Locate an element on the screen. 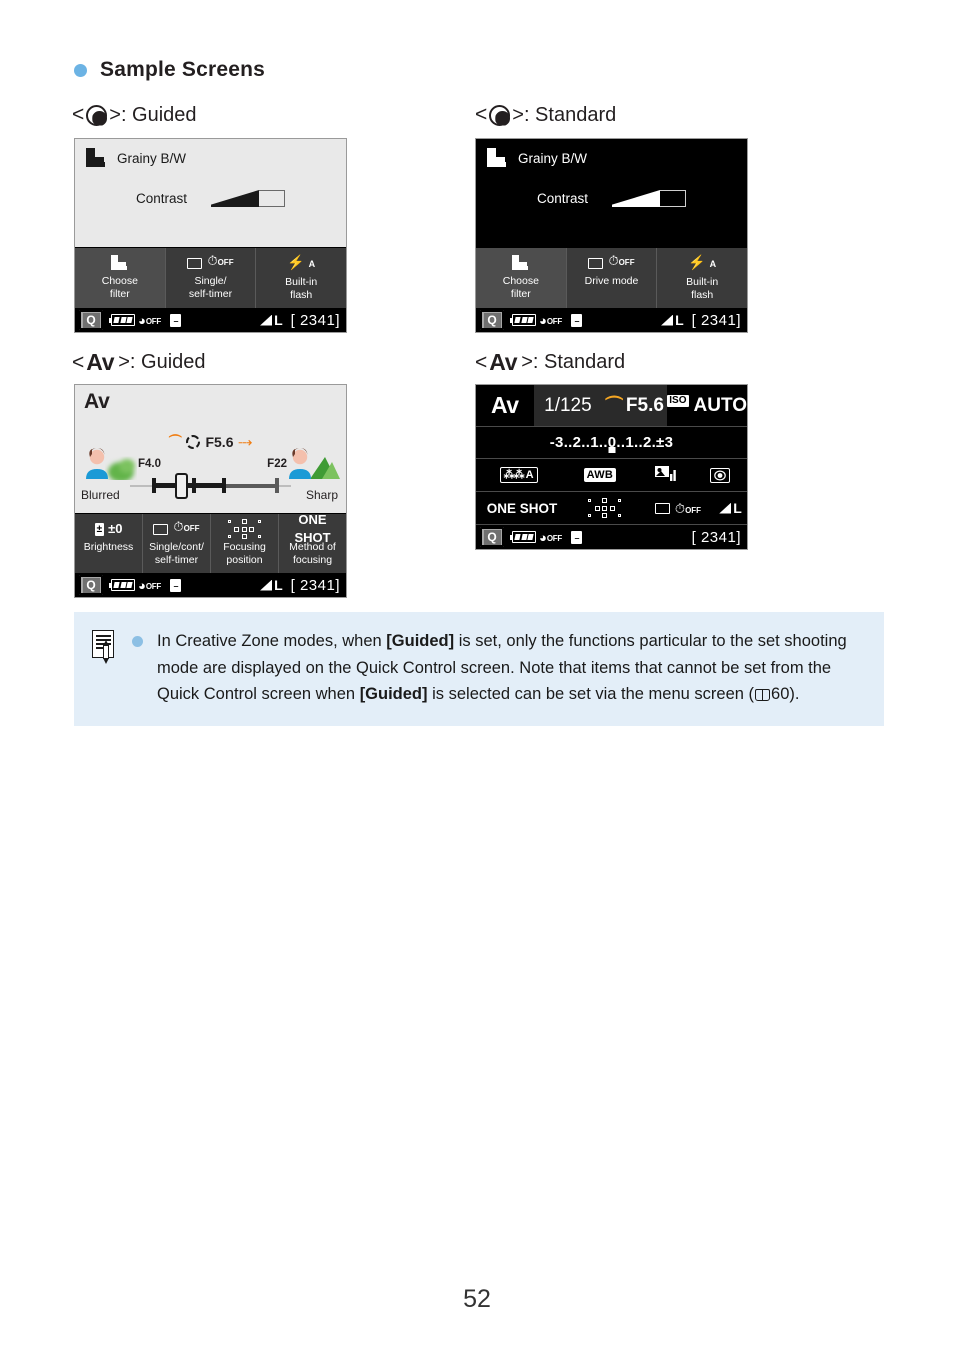 The width and height of the screenshot is (954, 1345). exposure-index-mark is located at coordinates (611, 450).